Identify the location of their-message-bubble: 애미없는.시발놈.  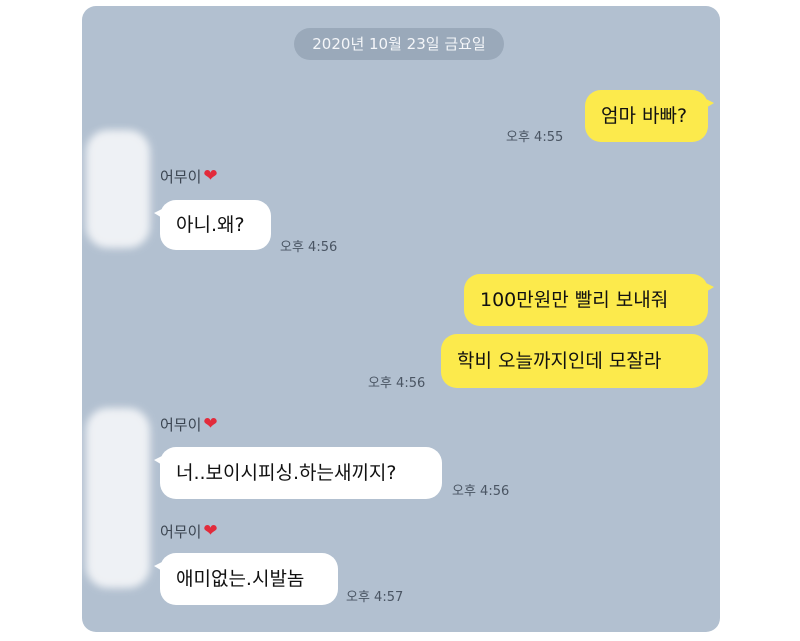
(246, 579).